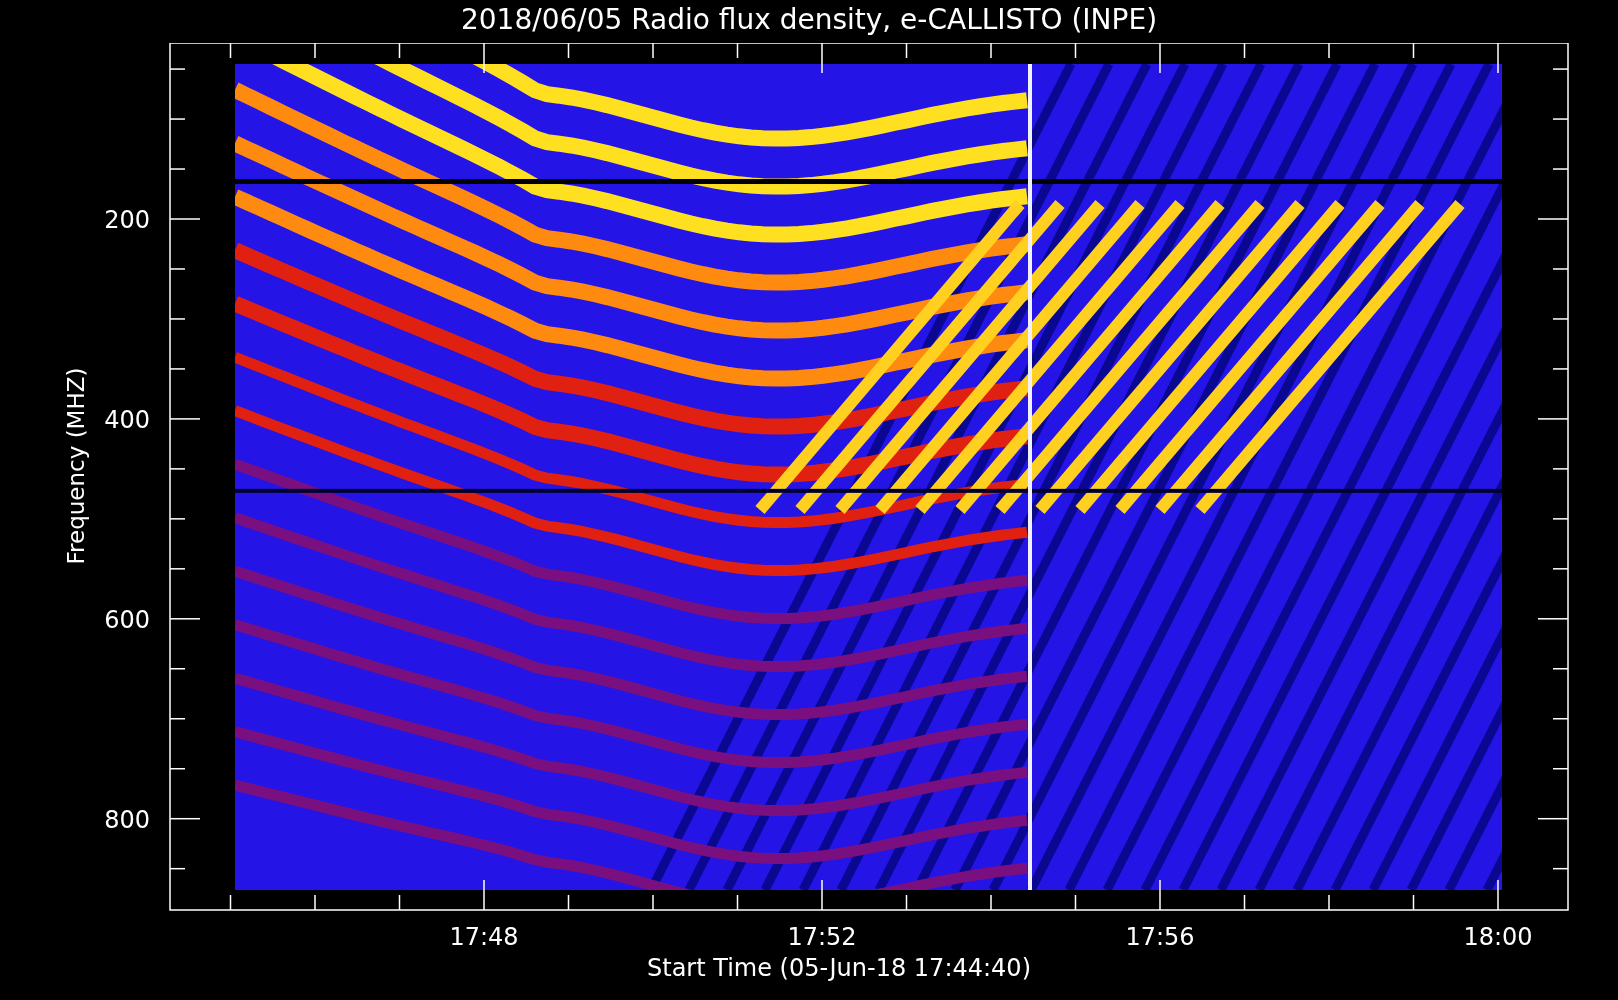  Describe the element at coordinates (838, 968) in the screenshot. I see `x-axis-title: Start Time (05-Jun-18 17:44:40)` at that location.